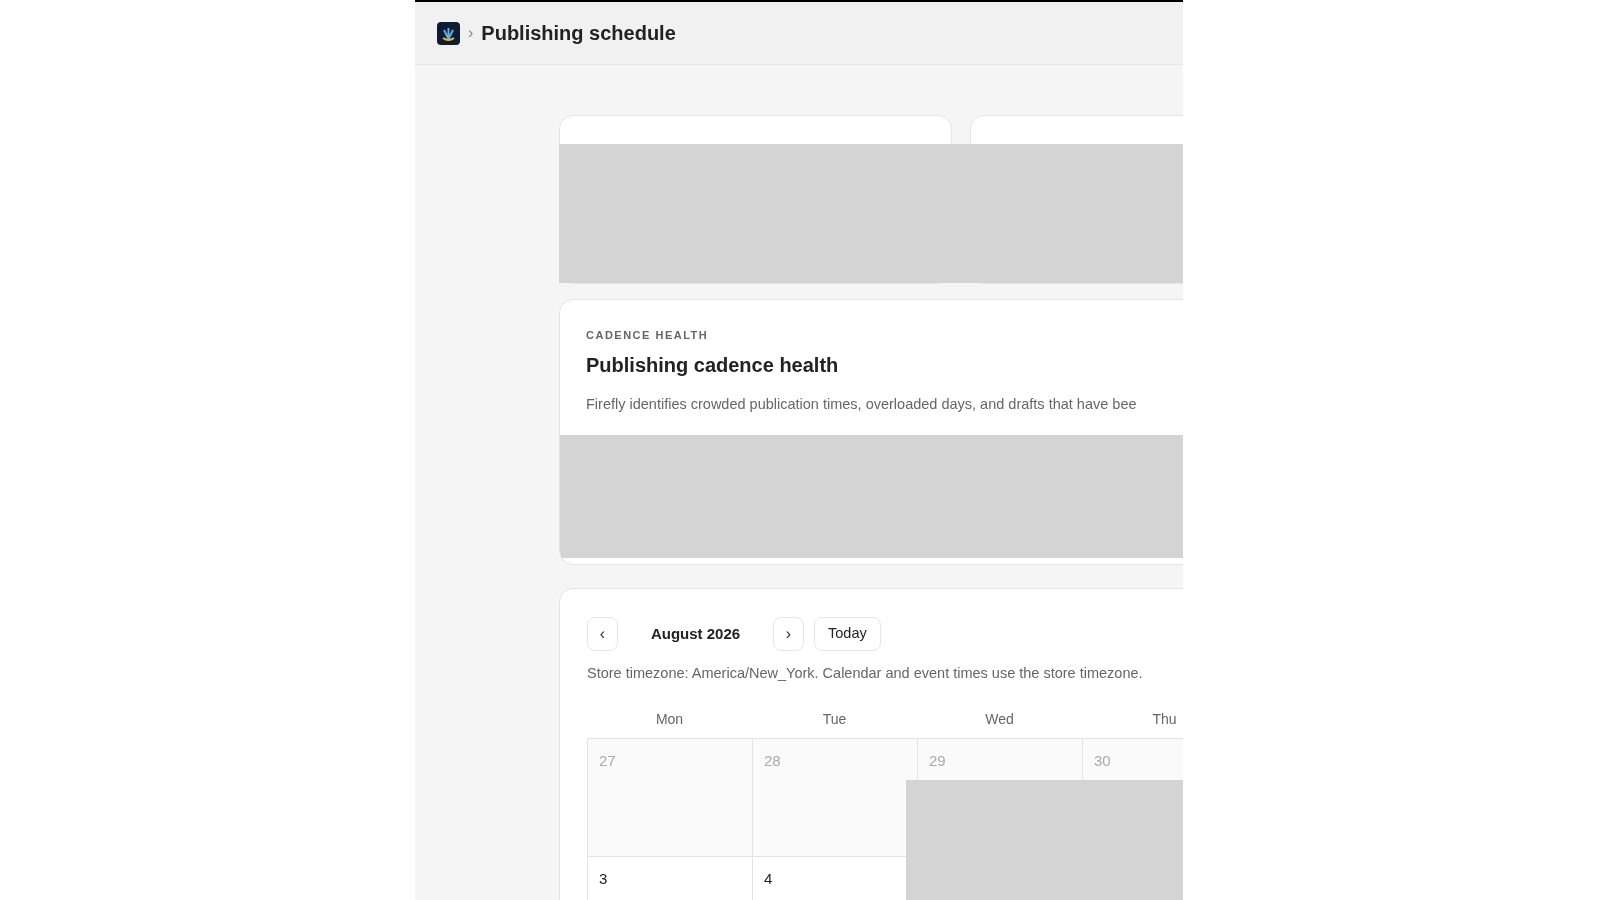 The image size is (1600, 900). I want to click on weekday-header: Mon, so click(669, 719).